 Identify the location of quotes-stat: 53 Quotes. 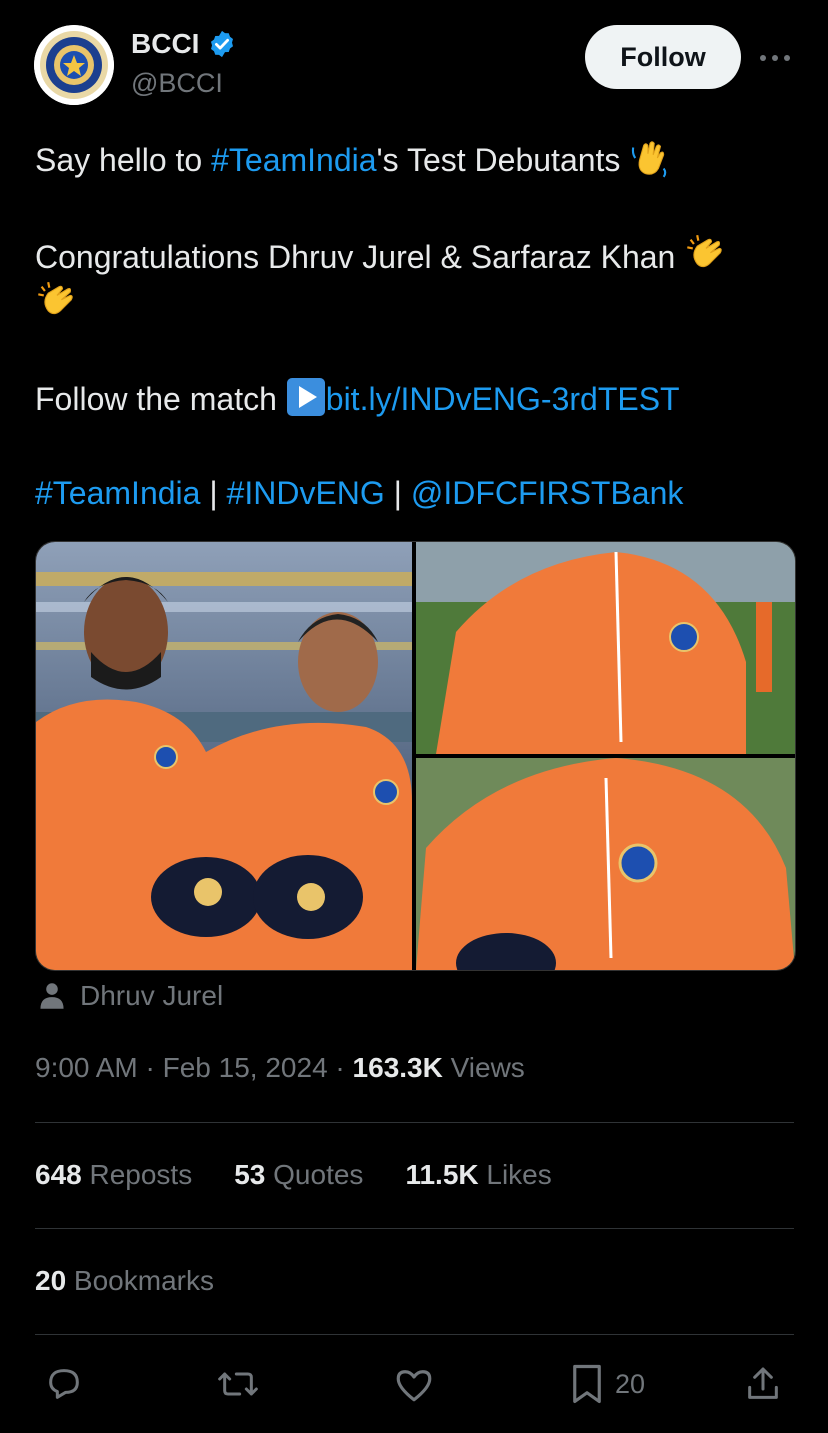
(298, 1175).